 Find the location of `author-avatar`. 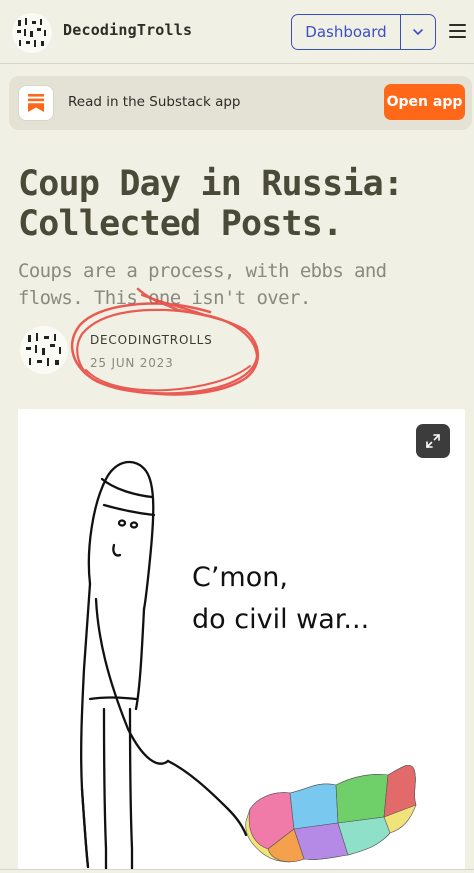

author-avatar is located at coordinates (44, 350).